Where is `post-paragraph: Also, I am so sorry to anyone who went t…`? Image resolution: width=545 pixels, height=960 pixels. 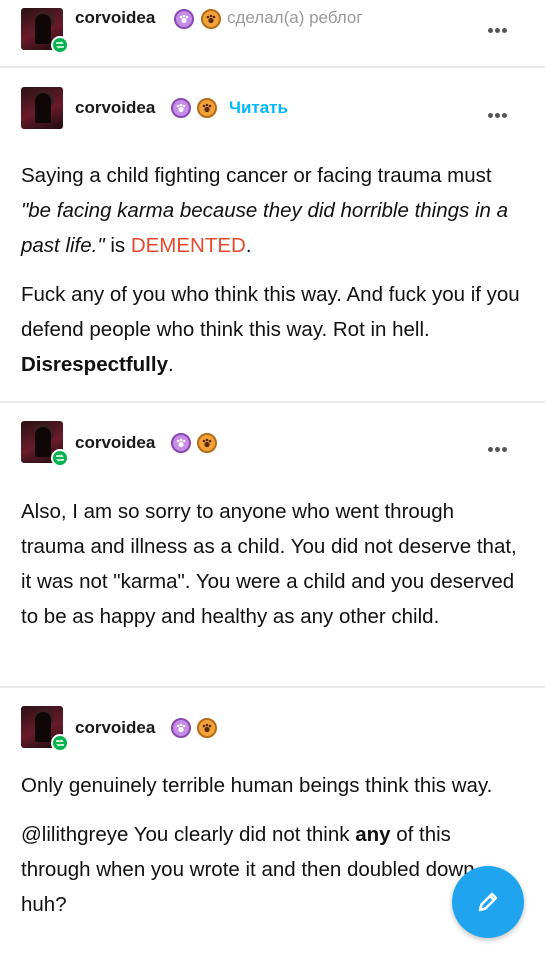 post-paragraph: Also, I am so sorry to anyone who went t… is located at coordinates (269, 564).